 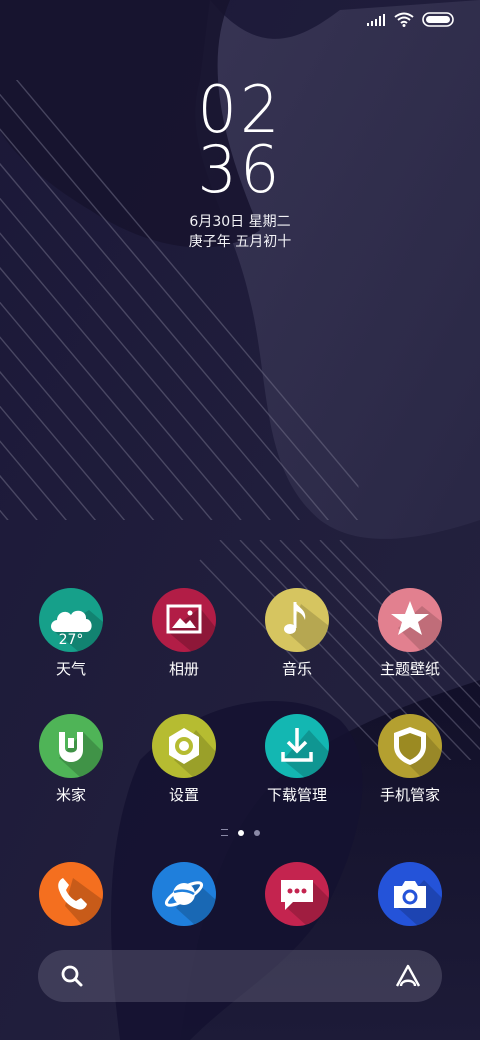 I want to click on app-settings: 设置, so click(x=184, y=759).